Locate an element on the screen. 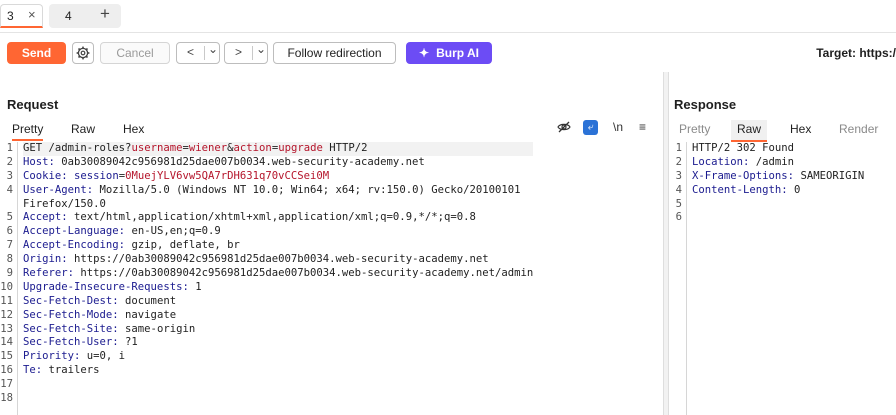 Image resolution: width=896 pixels, height=415 pixels. header-name: Sec-Fetch-Mode: is located at coordinates (71, 314).